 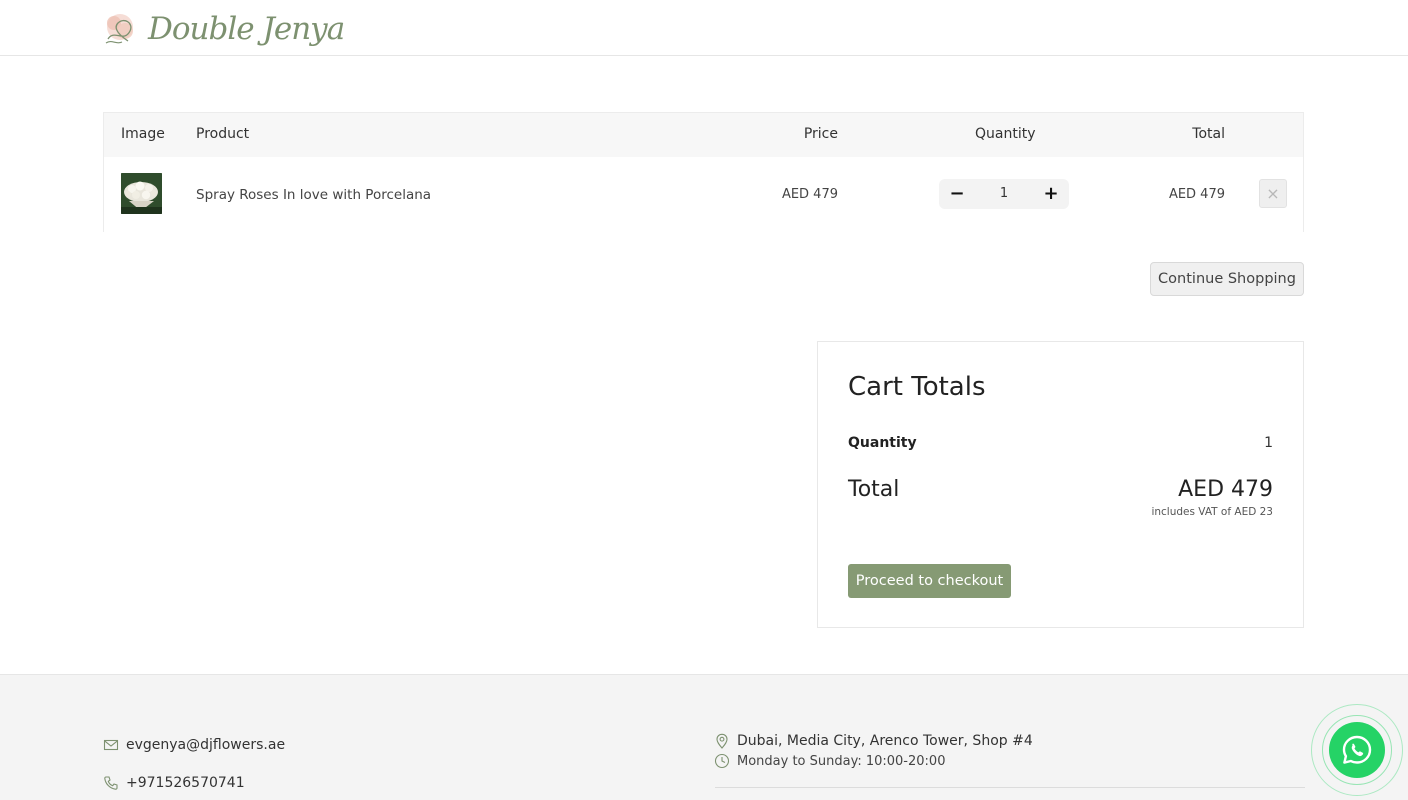 What do you see at coordinates (1227, 279) in the screenshot?
I see `continue-shopping-button: Continue Shopping` at bounding box center [1227, 279].